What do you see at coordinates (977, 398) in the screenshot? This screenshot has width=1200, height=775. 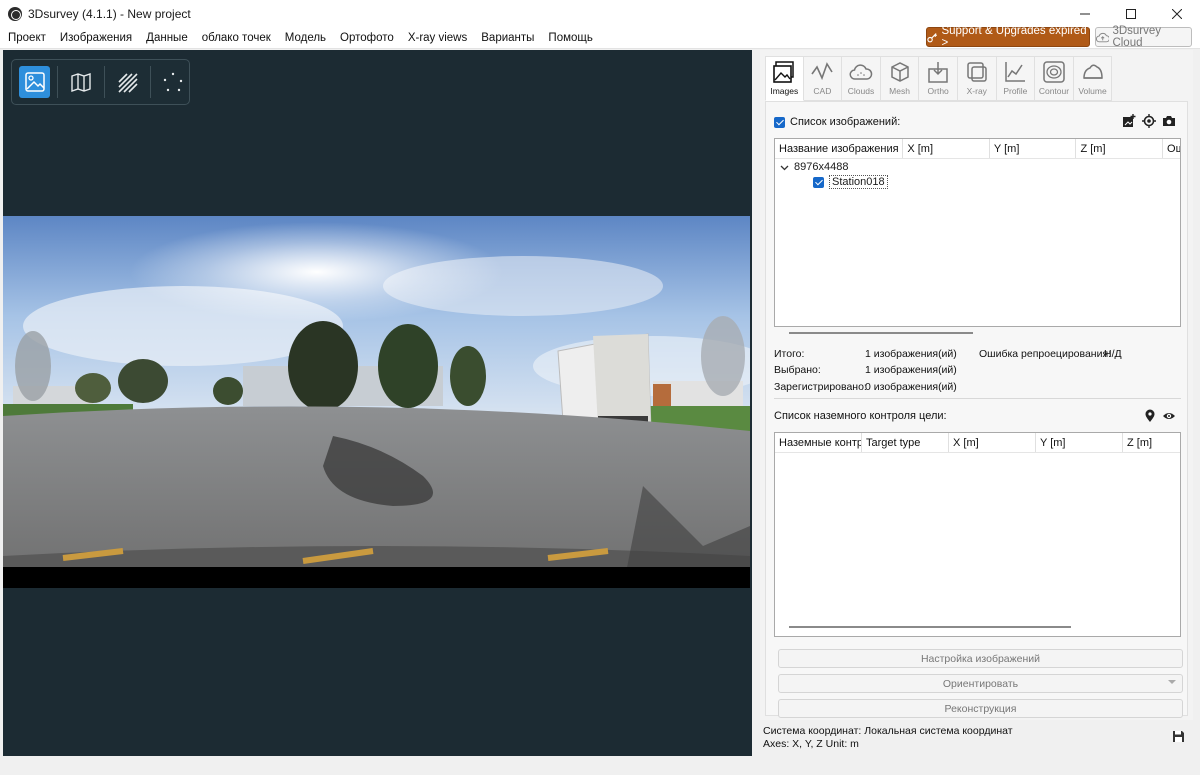 I see `section-divider` at bounding box center [977, 398].